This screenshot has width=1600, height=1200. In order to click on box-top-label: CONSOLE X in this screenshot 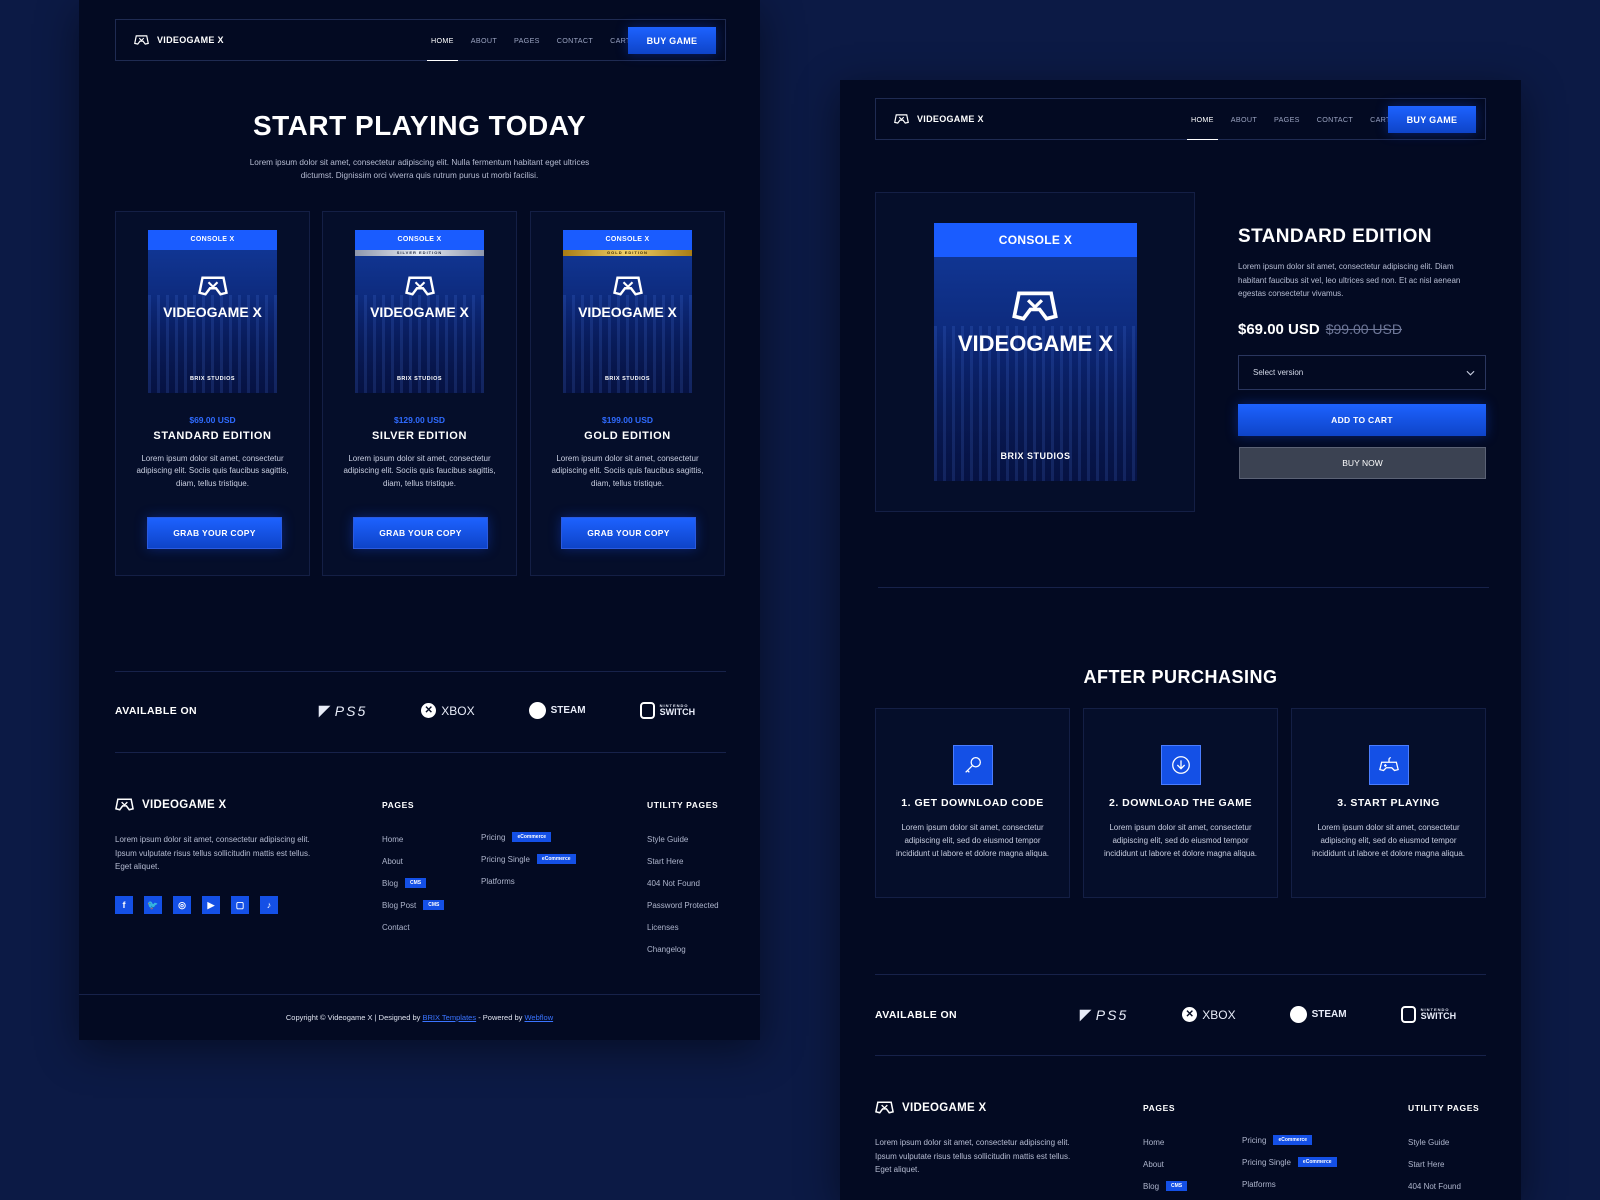, I will do `click(1035, 240)`.